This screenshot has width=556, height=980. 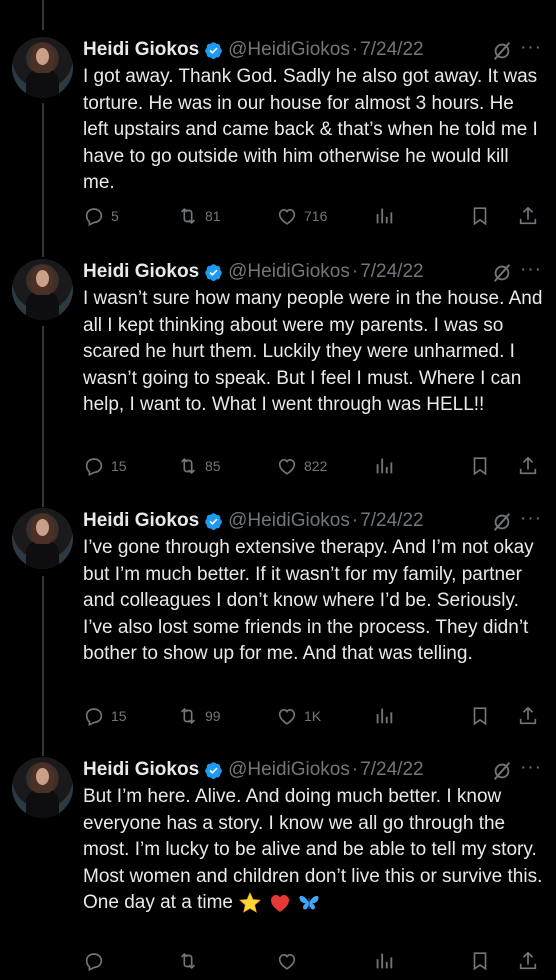 What do you see at coordinates (199, 216) in the screenshot?
I see `retweet-button: 81` at bounding box center [199, 216].